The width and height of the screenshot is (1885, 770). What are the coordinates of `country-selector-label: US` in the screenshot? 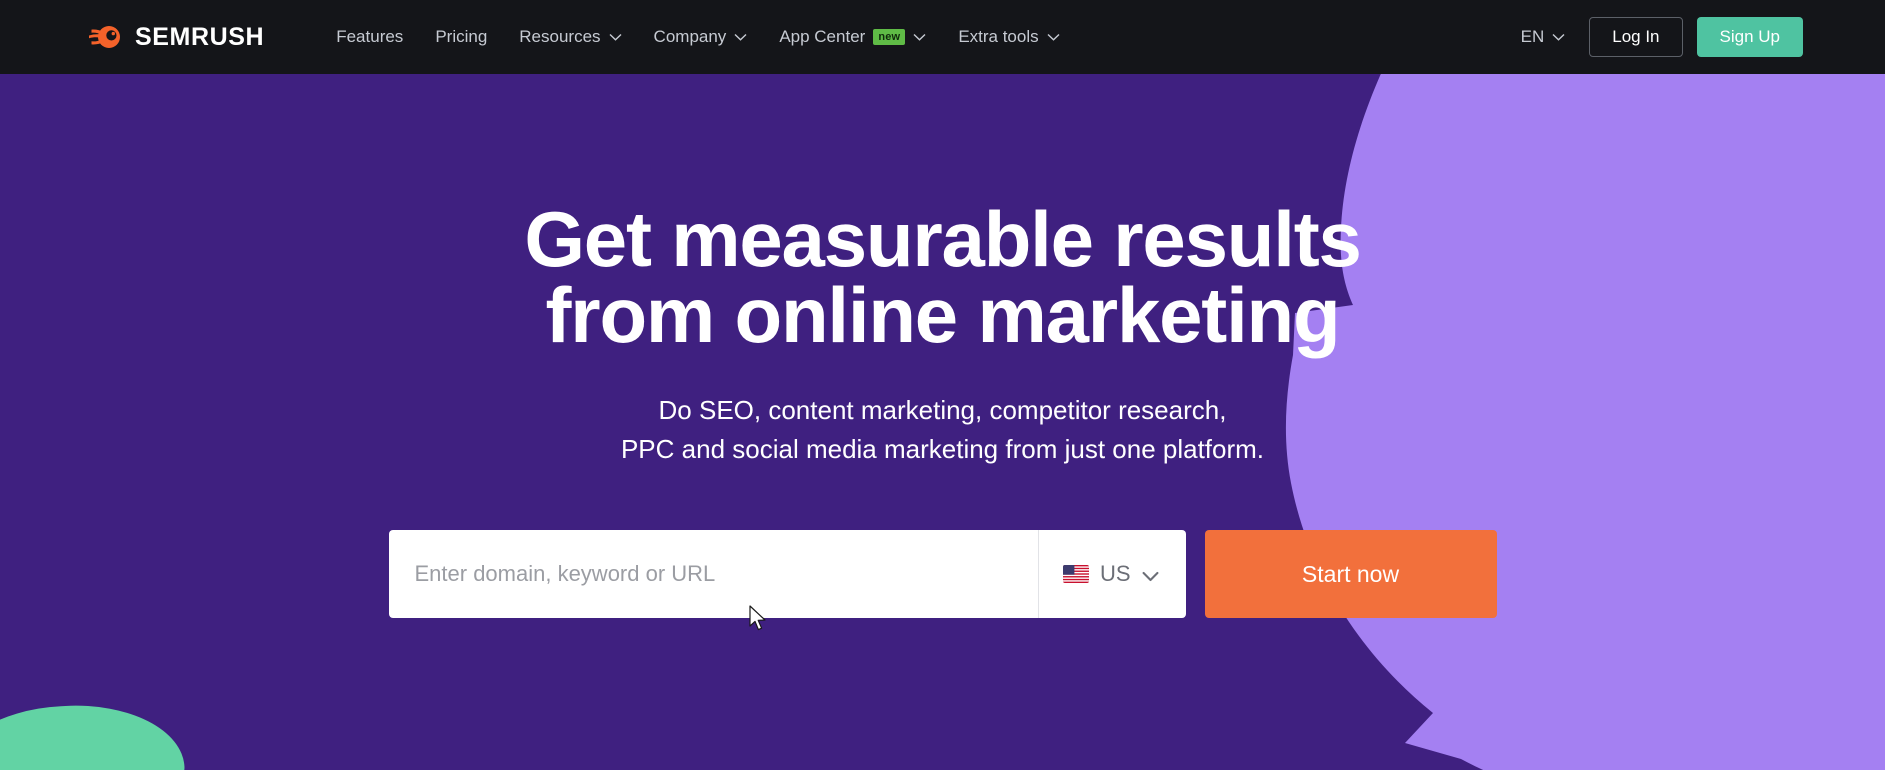 It's located at (1115, 574).